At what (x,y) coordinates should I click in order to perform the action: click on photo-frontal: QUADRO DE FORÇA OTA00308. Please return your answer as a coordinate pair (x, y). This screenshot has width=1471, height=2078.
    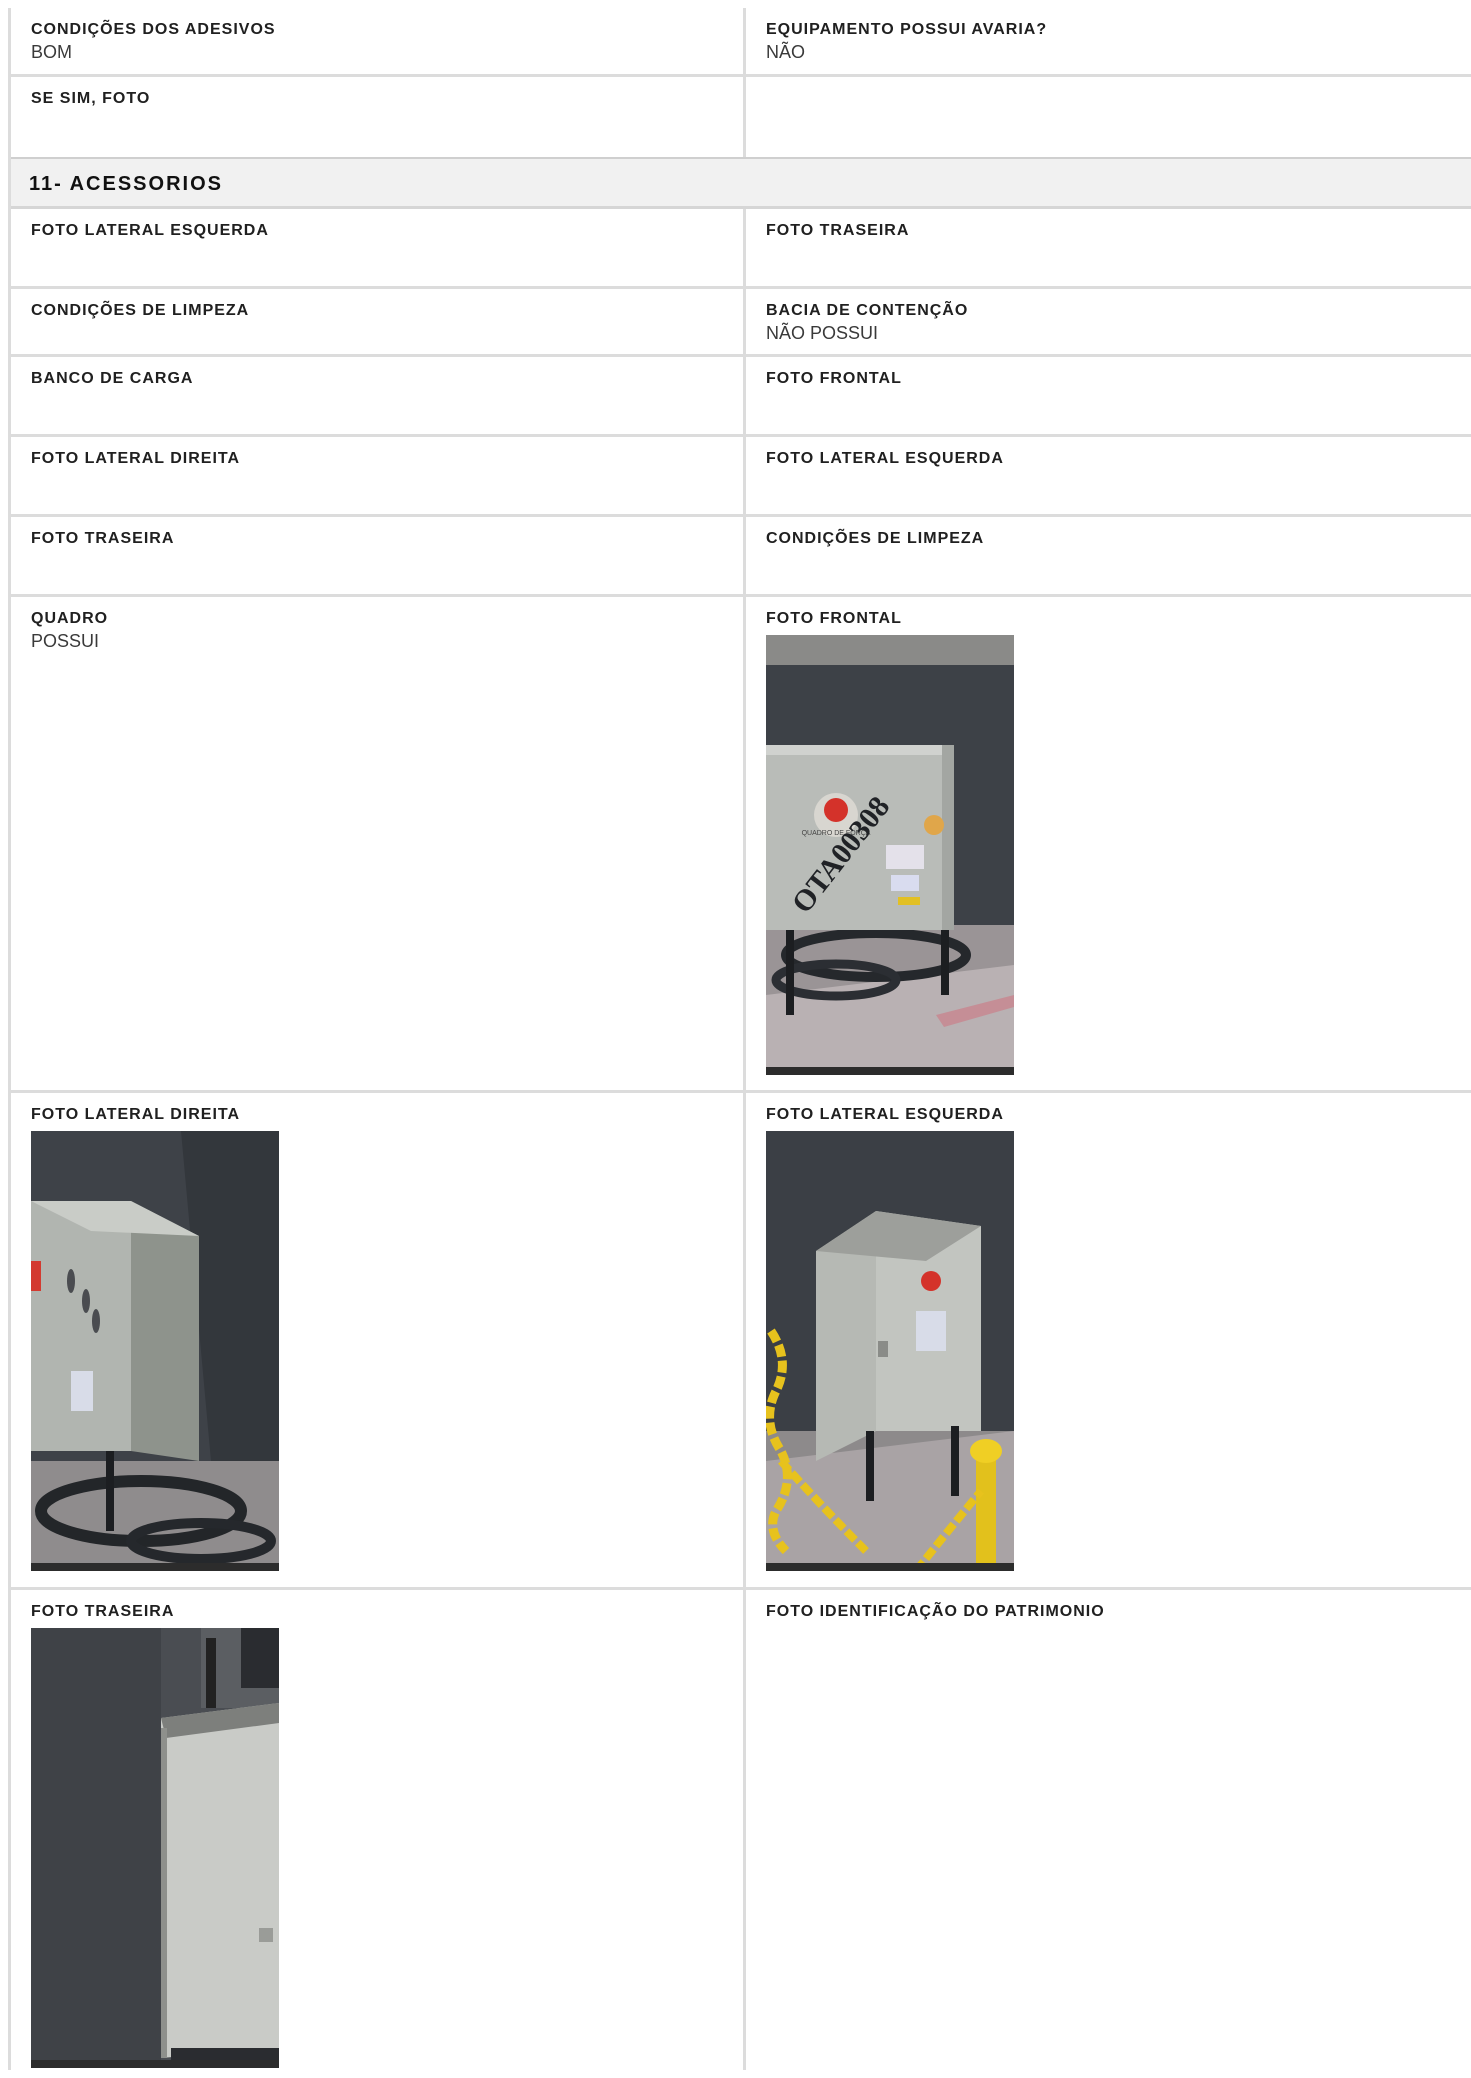
    Looking at the image, I should click on (890, 855).